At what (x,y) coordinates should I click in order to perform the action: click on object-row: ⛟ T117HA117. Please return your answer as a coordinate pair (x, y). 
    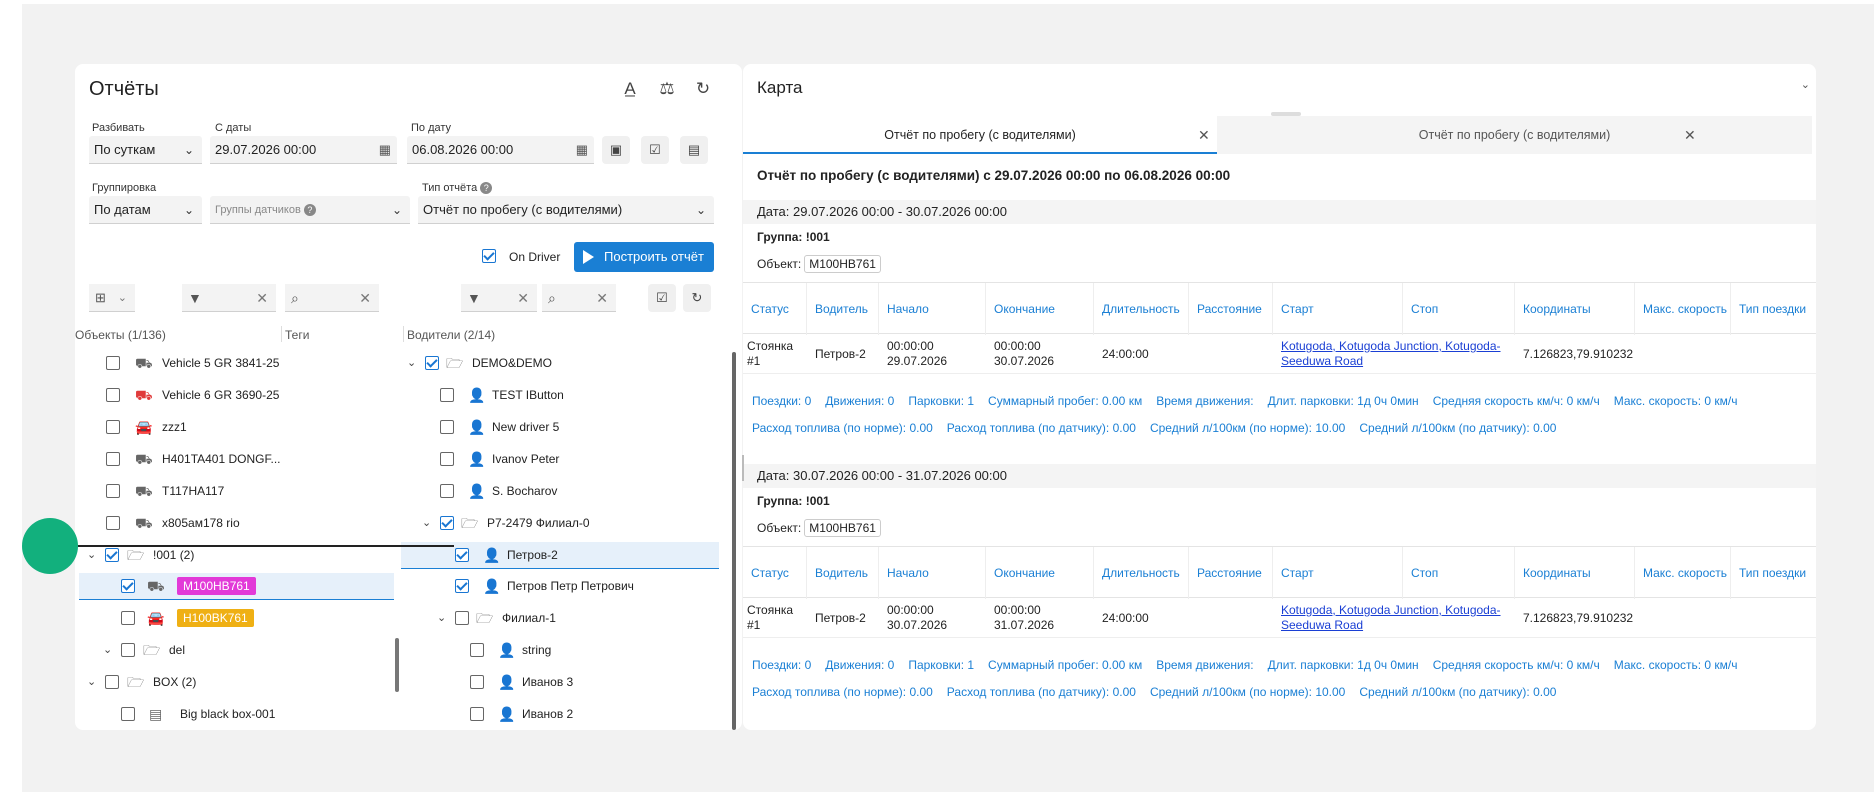
    Looking at the image, I should click on (236, 491).